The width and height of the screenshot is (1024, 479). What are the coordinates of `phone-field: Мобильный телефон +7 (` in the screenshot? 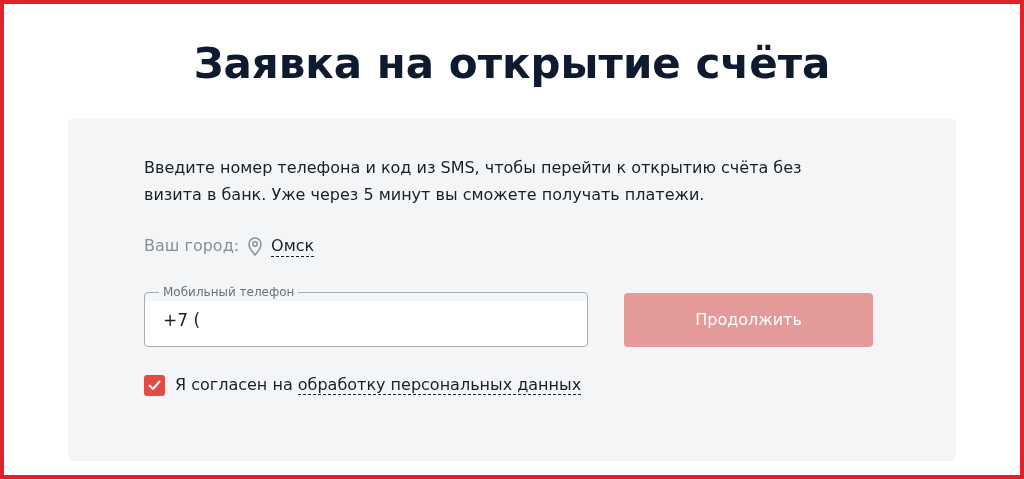 It's located at (366, 315).